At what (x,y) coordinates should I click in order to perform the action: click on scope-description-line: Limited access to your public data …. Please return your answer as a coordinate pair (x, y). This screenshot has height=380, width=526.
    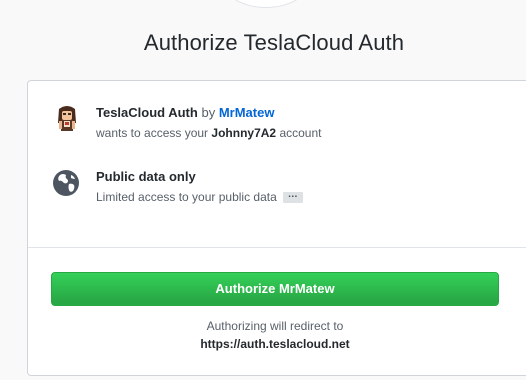
    Looking at the image, I should click on (199, 197).